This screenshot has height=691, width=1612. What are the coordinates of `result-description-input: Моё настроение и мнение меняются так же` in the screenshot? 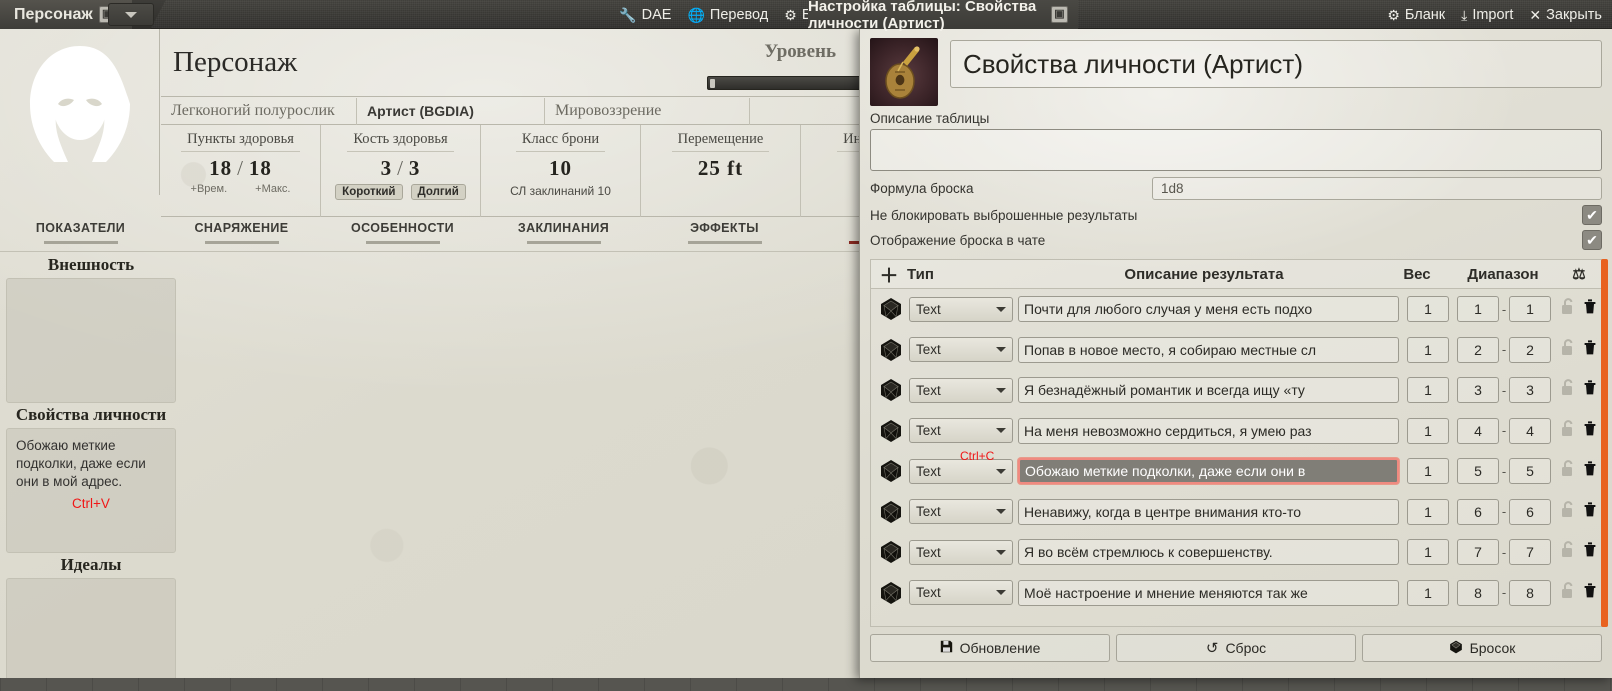 It's located at (1208, 592).